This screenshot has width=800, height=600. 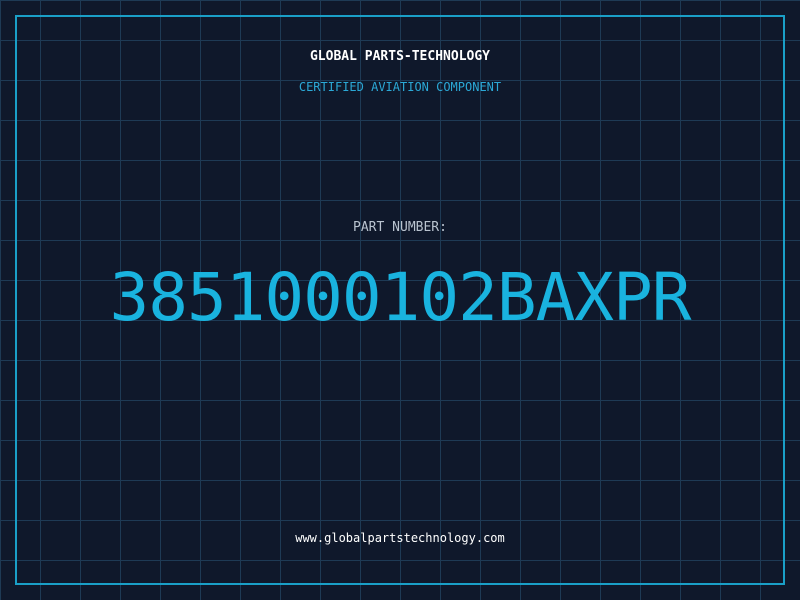 What do you see at coordinates (400, 87) in the screenshot?
I see `tagline: CERTIFIED AVIATION COMPONENT` at bounding box center [400, 87].